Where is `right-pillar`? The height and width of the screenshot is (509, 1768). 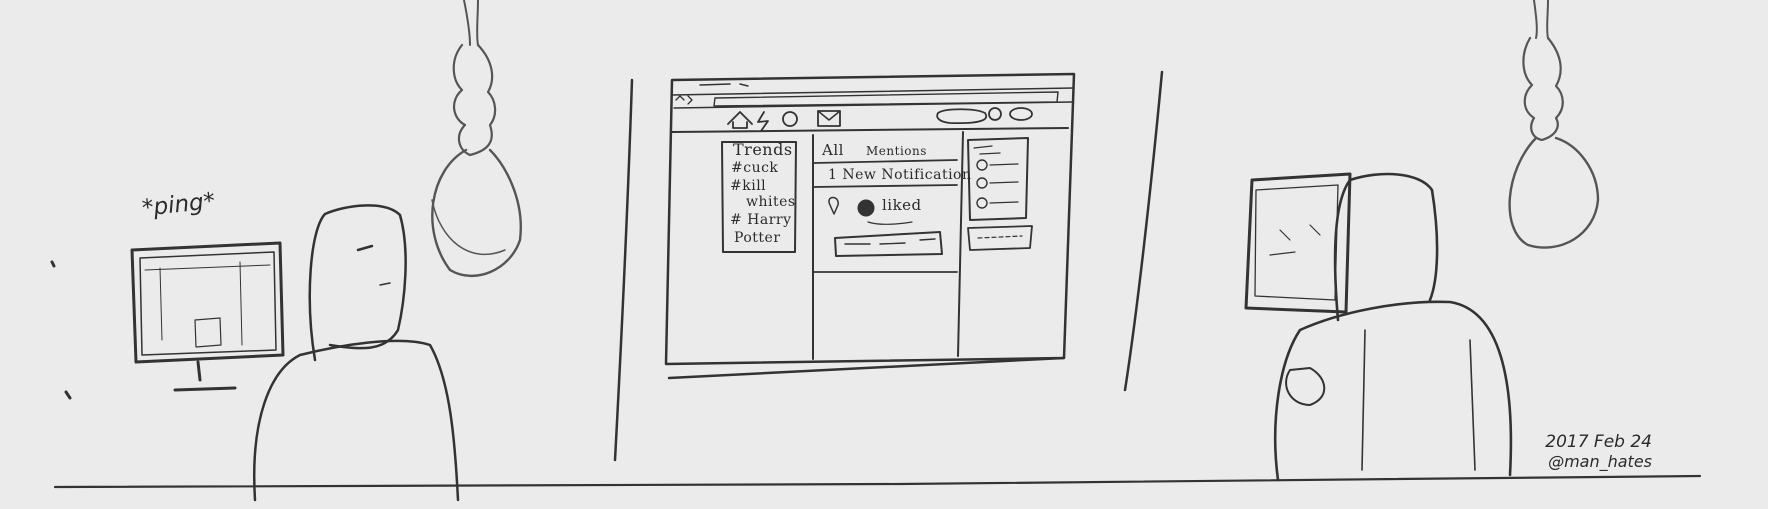
right-pillar is located at coordinates (1143, 231).